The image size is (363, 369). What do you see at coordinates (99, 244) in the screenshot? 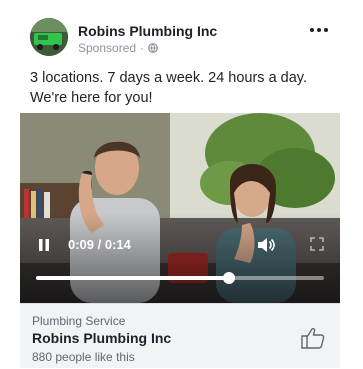
I see `video-time: 0:09 / 0:14` at bounding box center [99, 244].